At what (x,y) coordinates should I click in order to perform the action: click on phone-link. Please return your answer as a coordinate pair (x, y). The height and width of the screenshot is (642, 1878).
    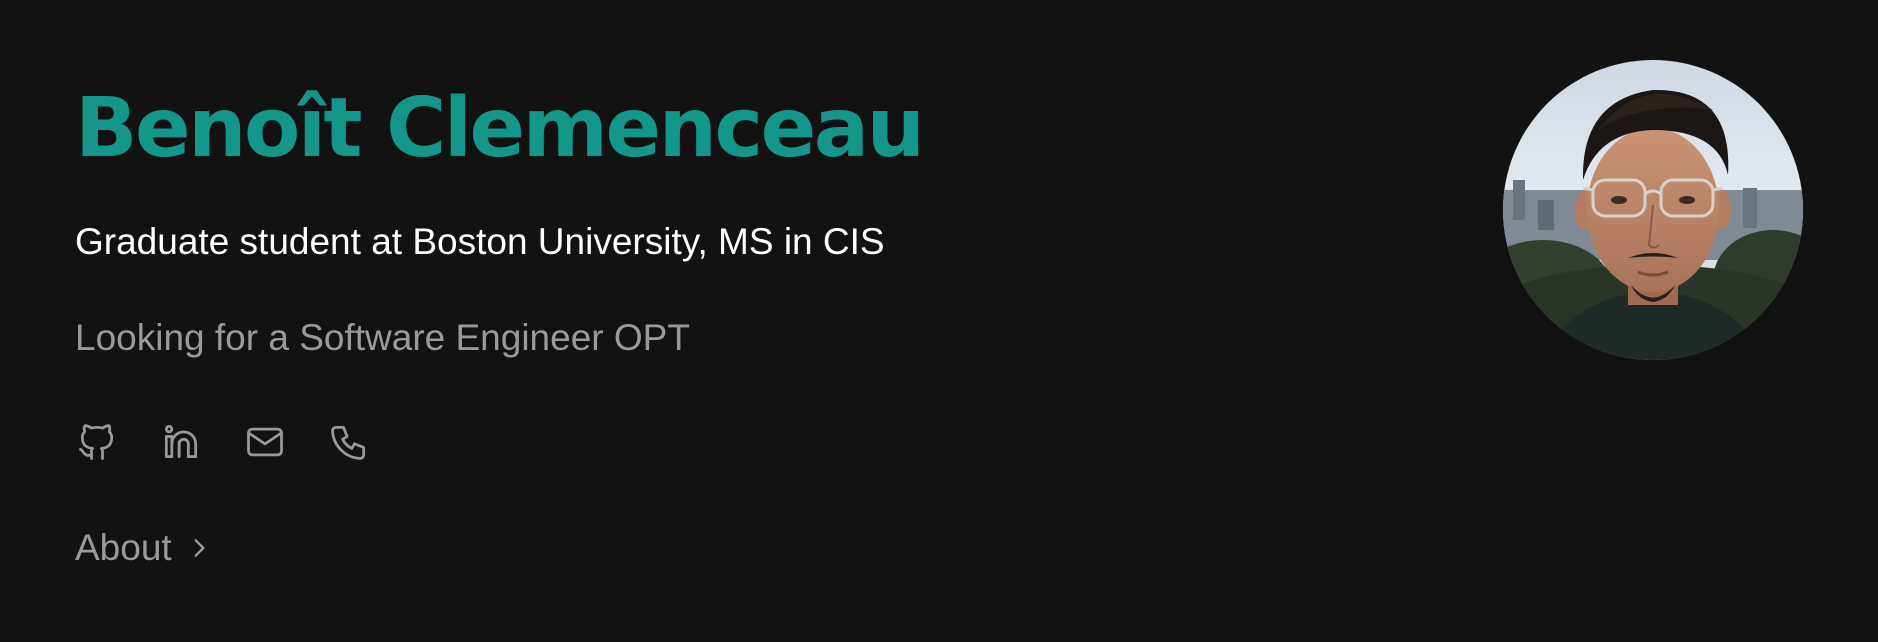
    Looking at the image, I should click on (349, 442).